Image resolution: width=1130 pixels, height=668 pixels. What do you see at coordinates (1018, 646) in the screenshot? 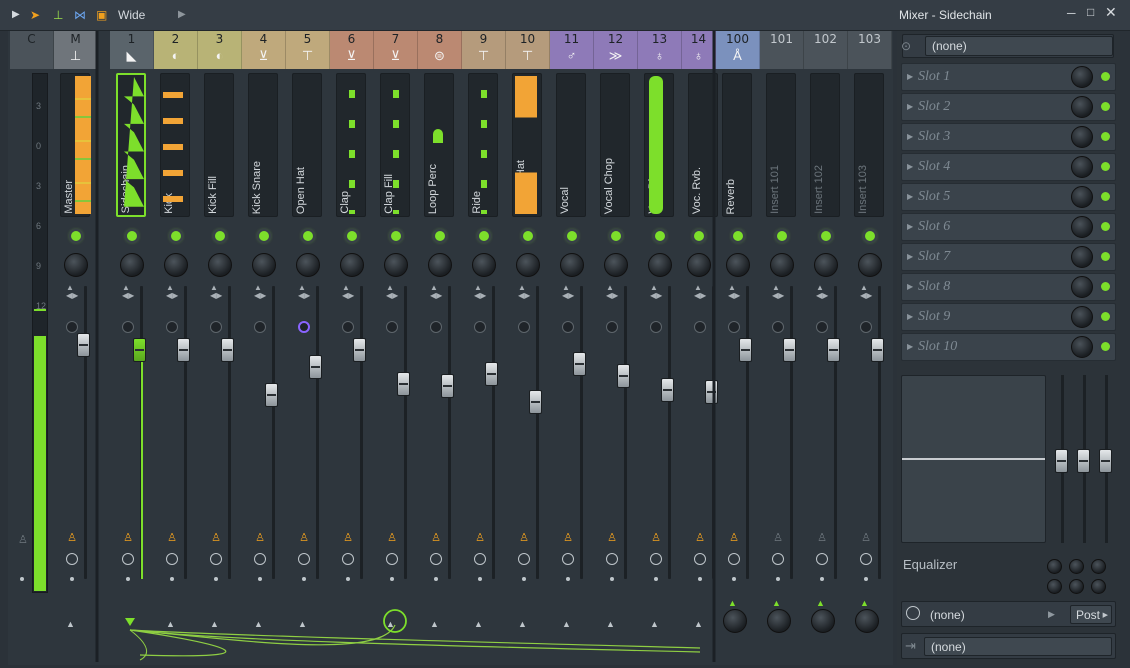
I see `output-field: (none)` at bounding box center [1018, 646].